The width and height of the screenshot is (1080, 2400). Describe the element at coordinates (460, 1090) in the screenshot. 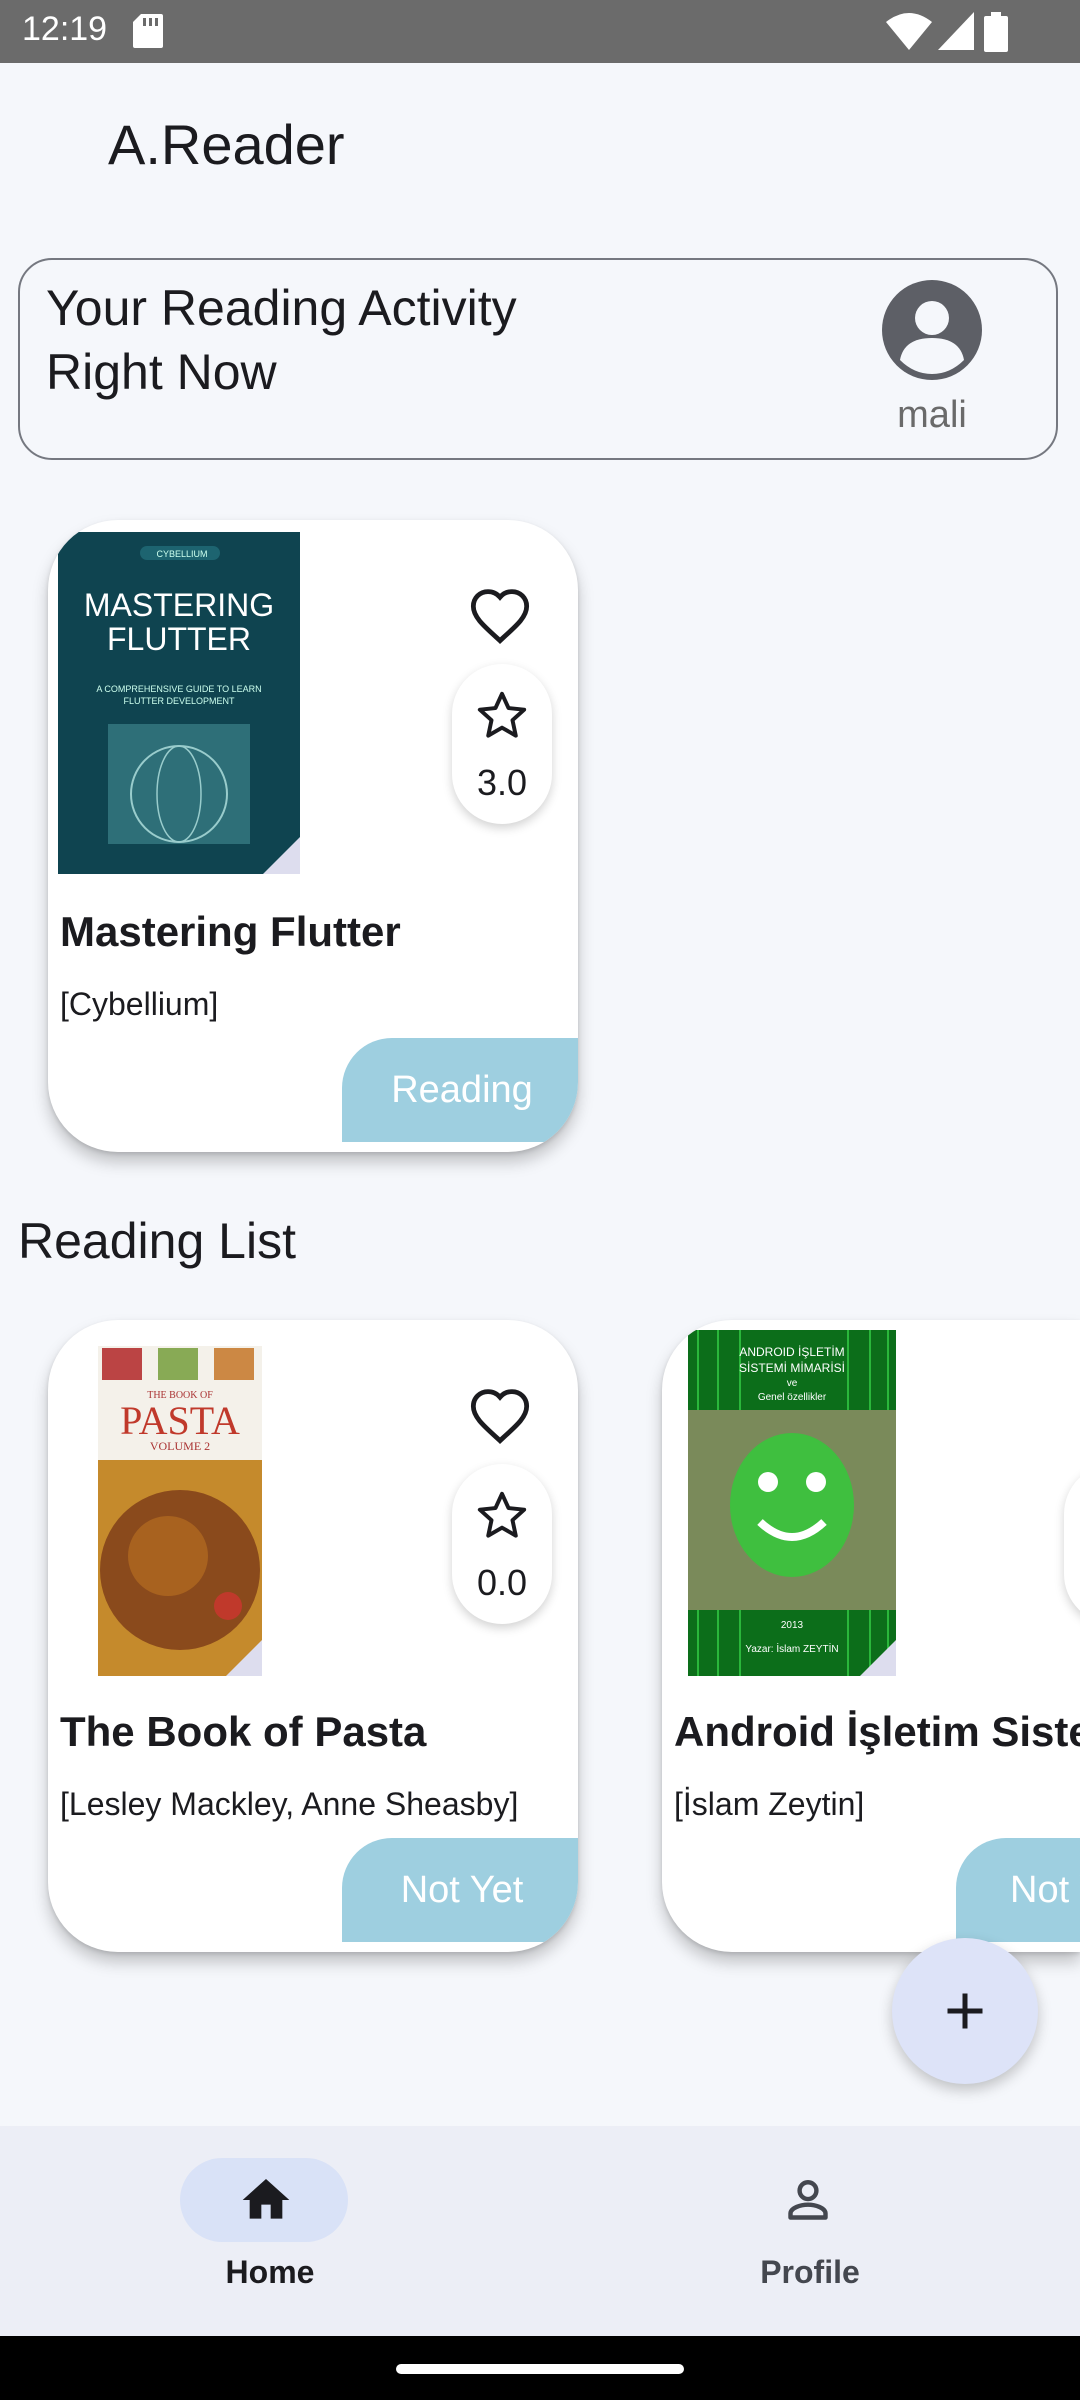

I see `reading-status-button: Reading` at that location.